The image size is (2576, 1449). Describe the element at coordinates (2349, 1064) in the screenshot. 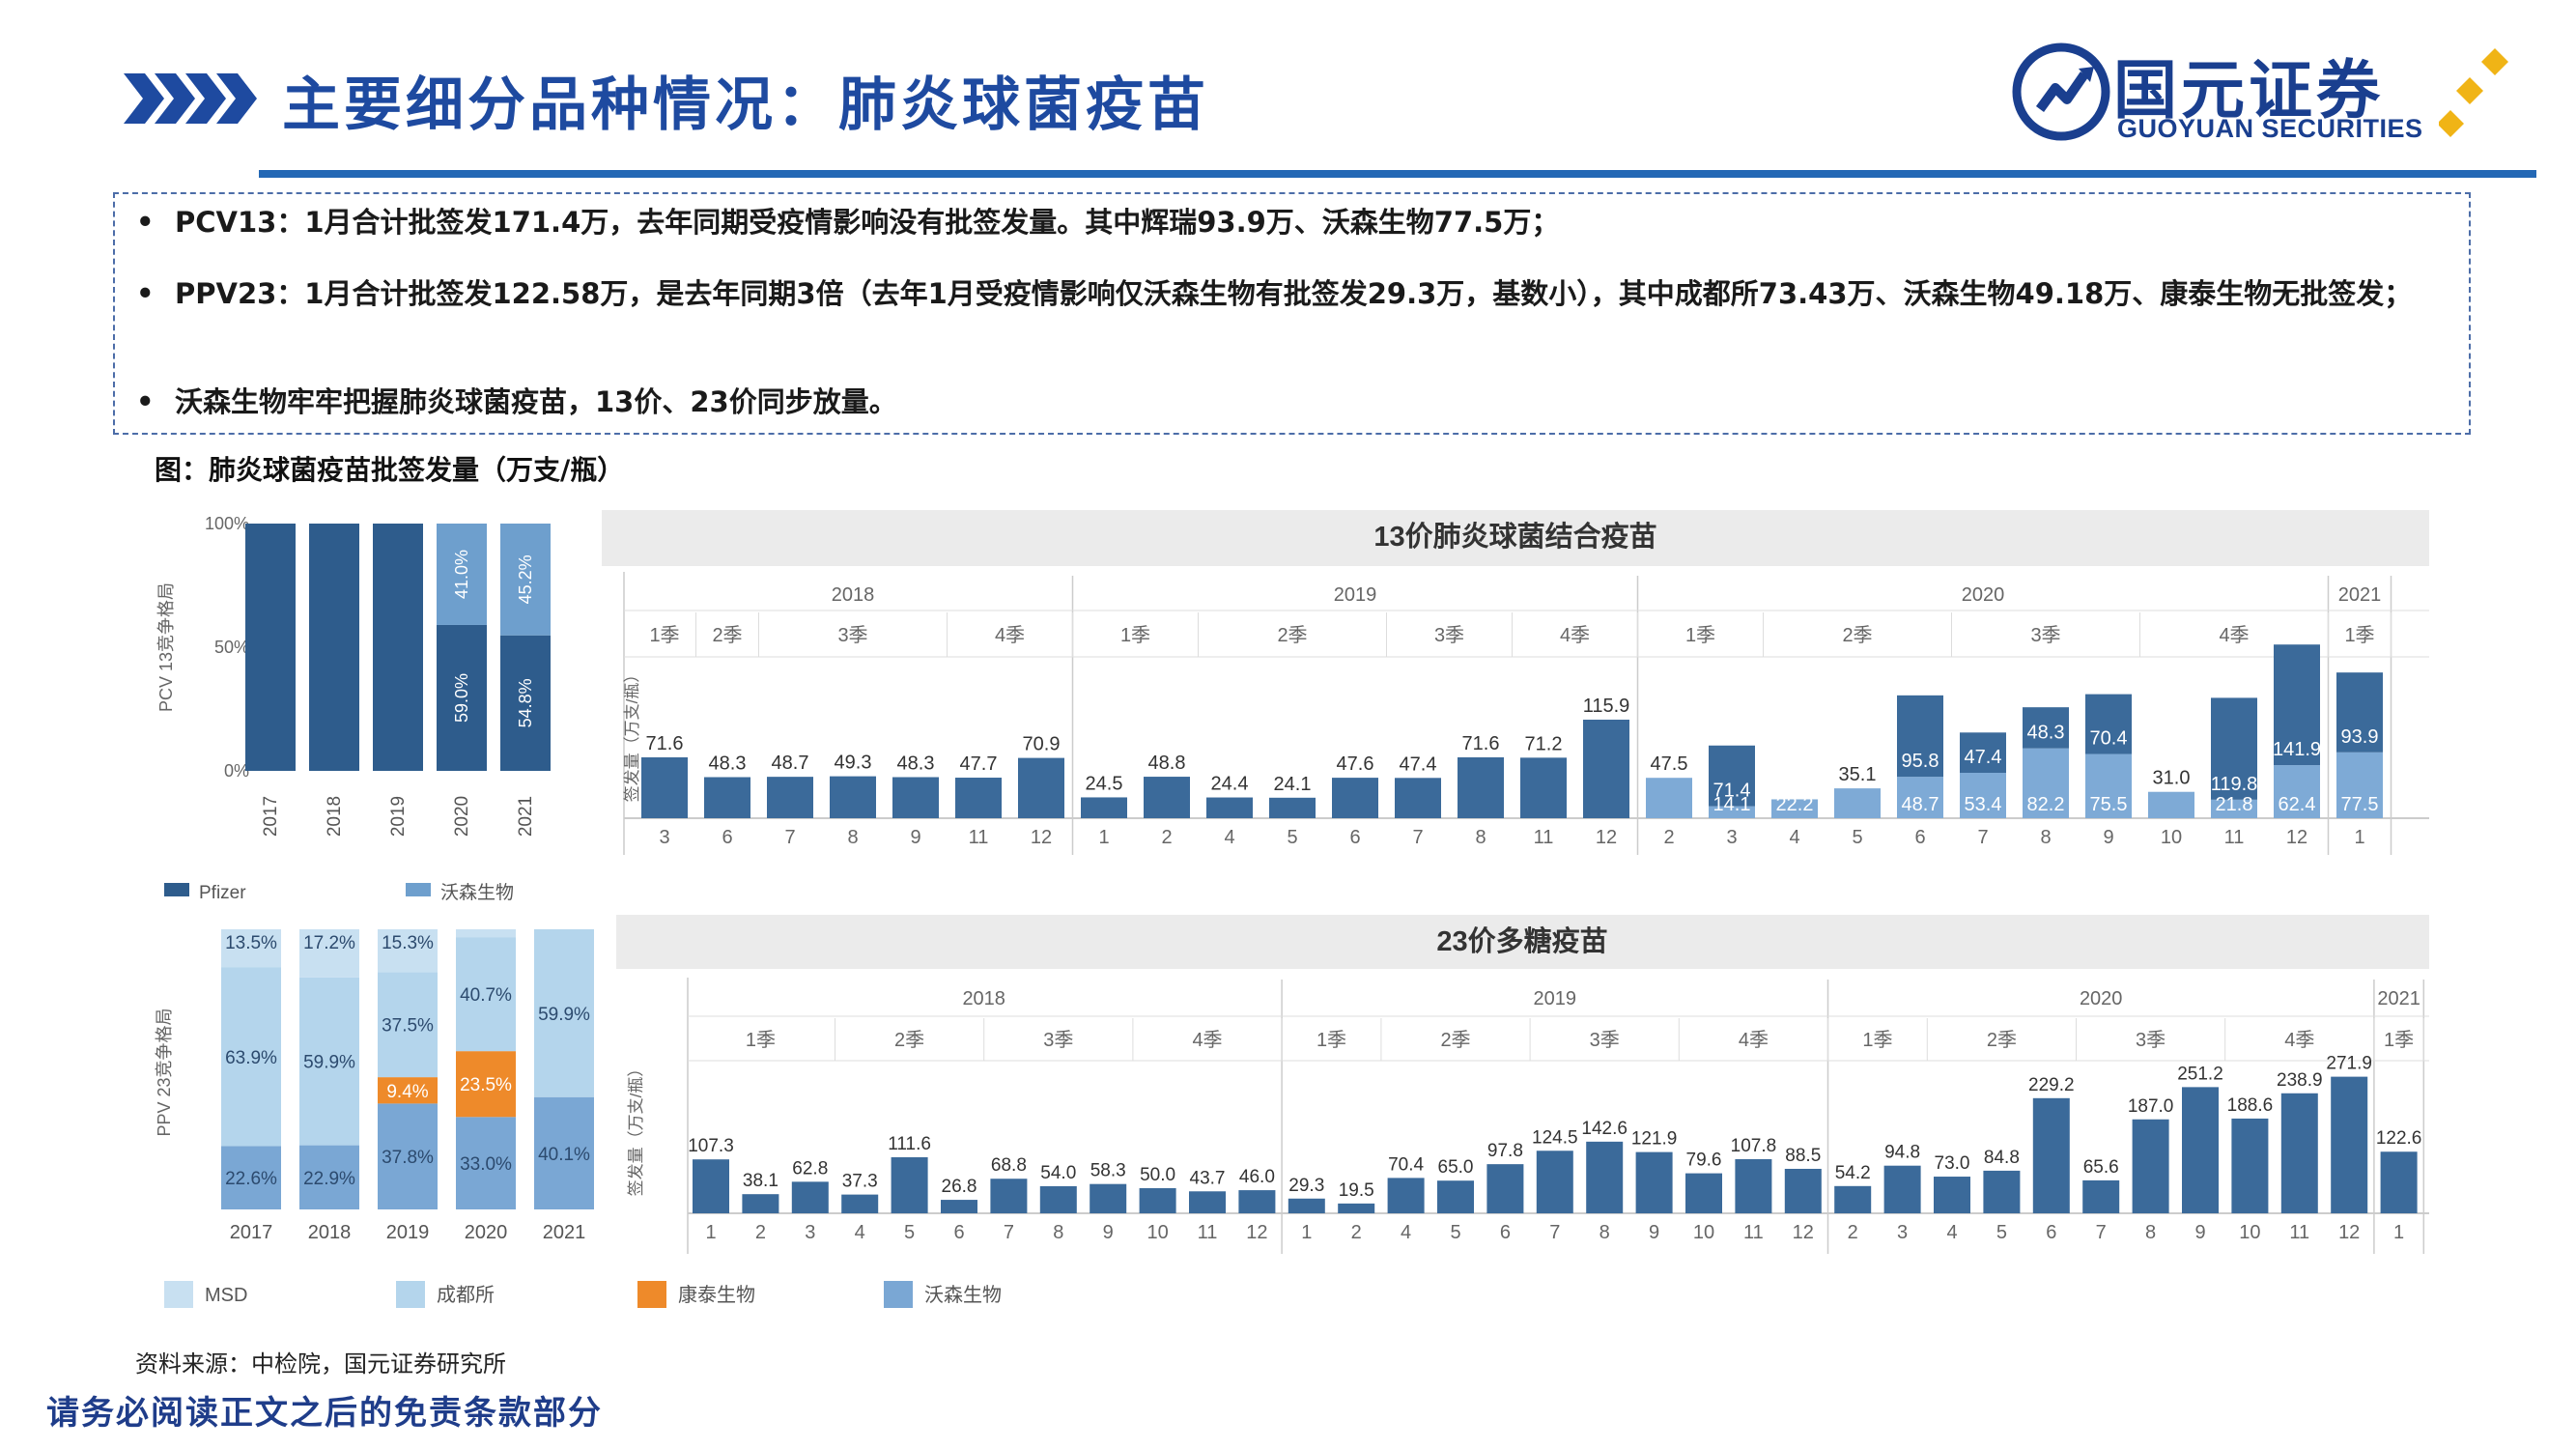

I see `ppv23-data-label: 271.9` at that location.